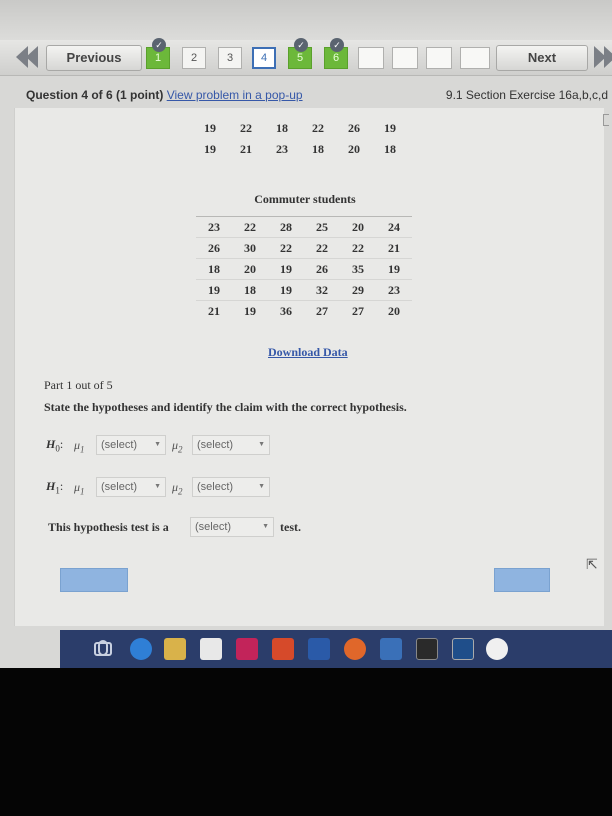  What do you see at coordinates (211, 649) in the screenshot?
I see `store-icon` at bounding box center [211, 649].